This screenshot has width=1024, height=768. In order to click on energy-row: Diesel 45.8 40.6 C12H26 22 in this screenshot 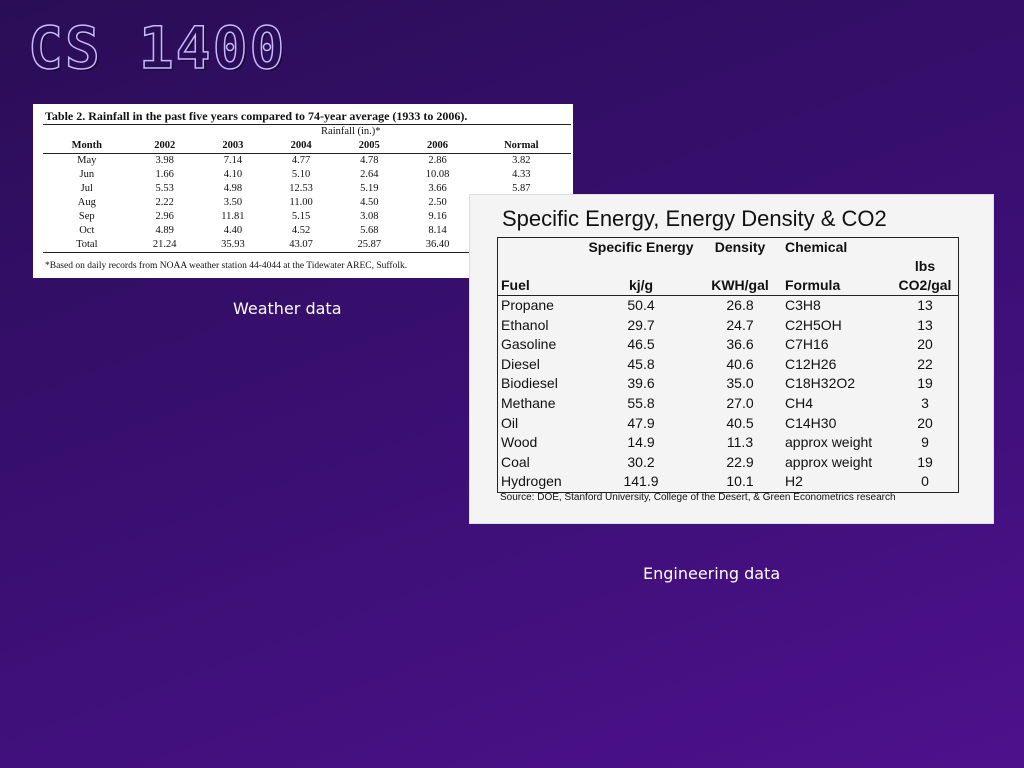, I will do `click(728, 365)`.